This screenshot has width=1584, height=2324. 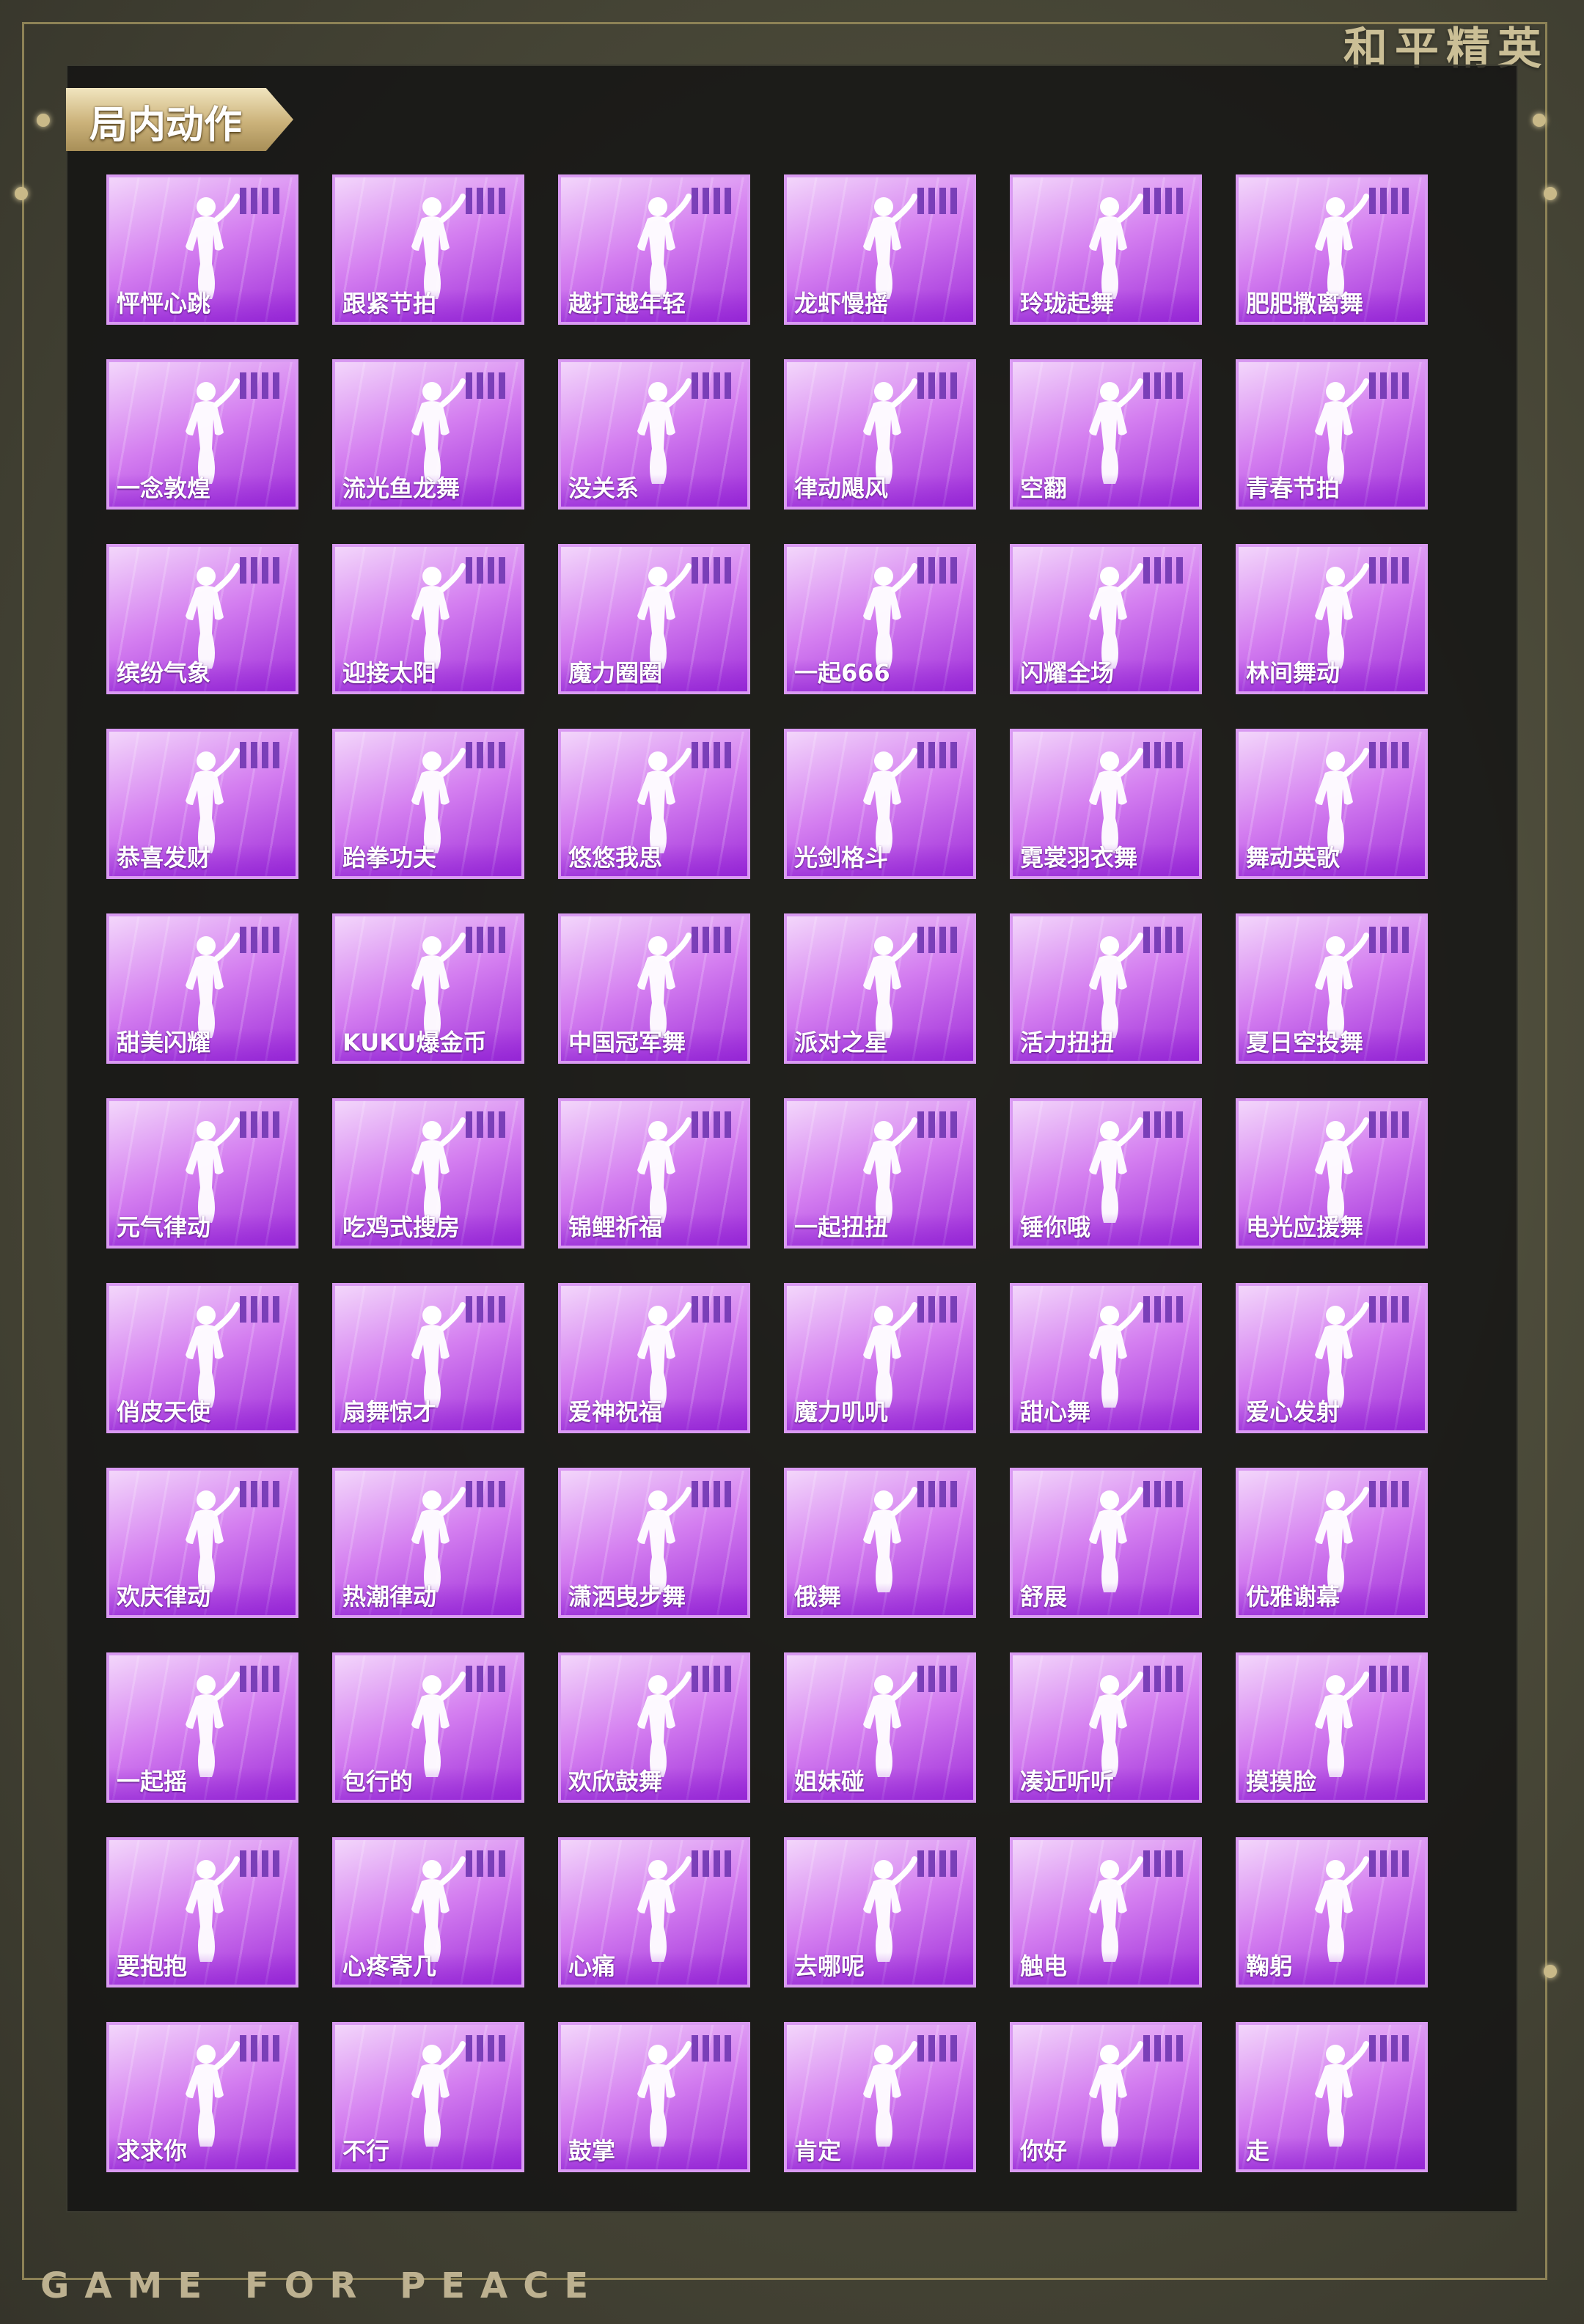 What do you see at coordinates (202, 1358) in the screenshot?
I see `emote-card: 俏皮天使` at bounding box center [202, 1358].